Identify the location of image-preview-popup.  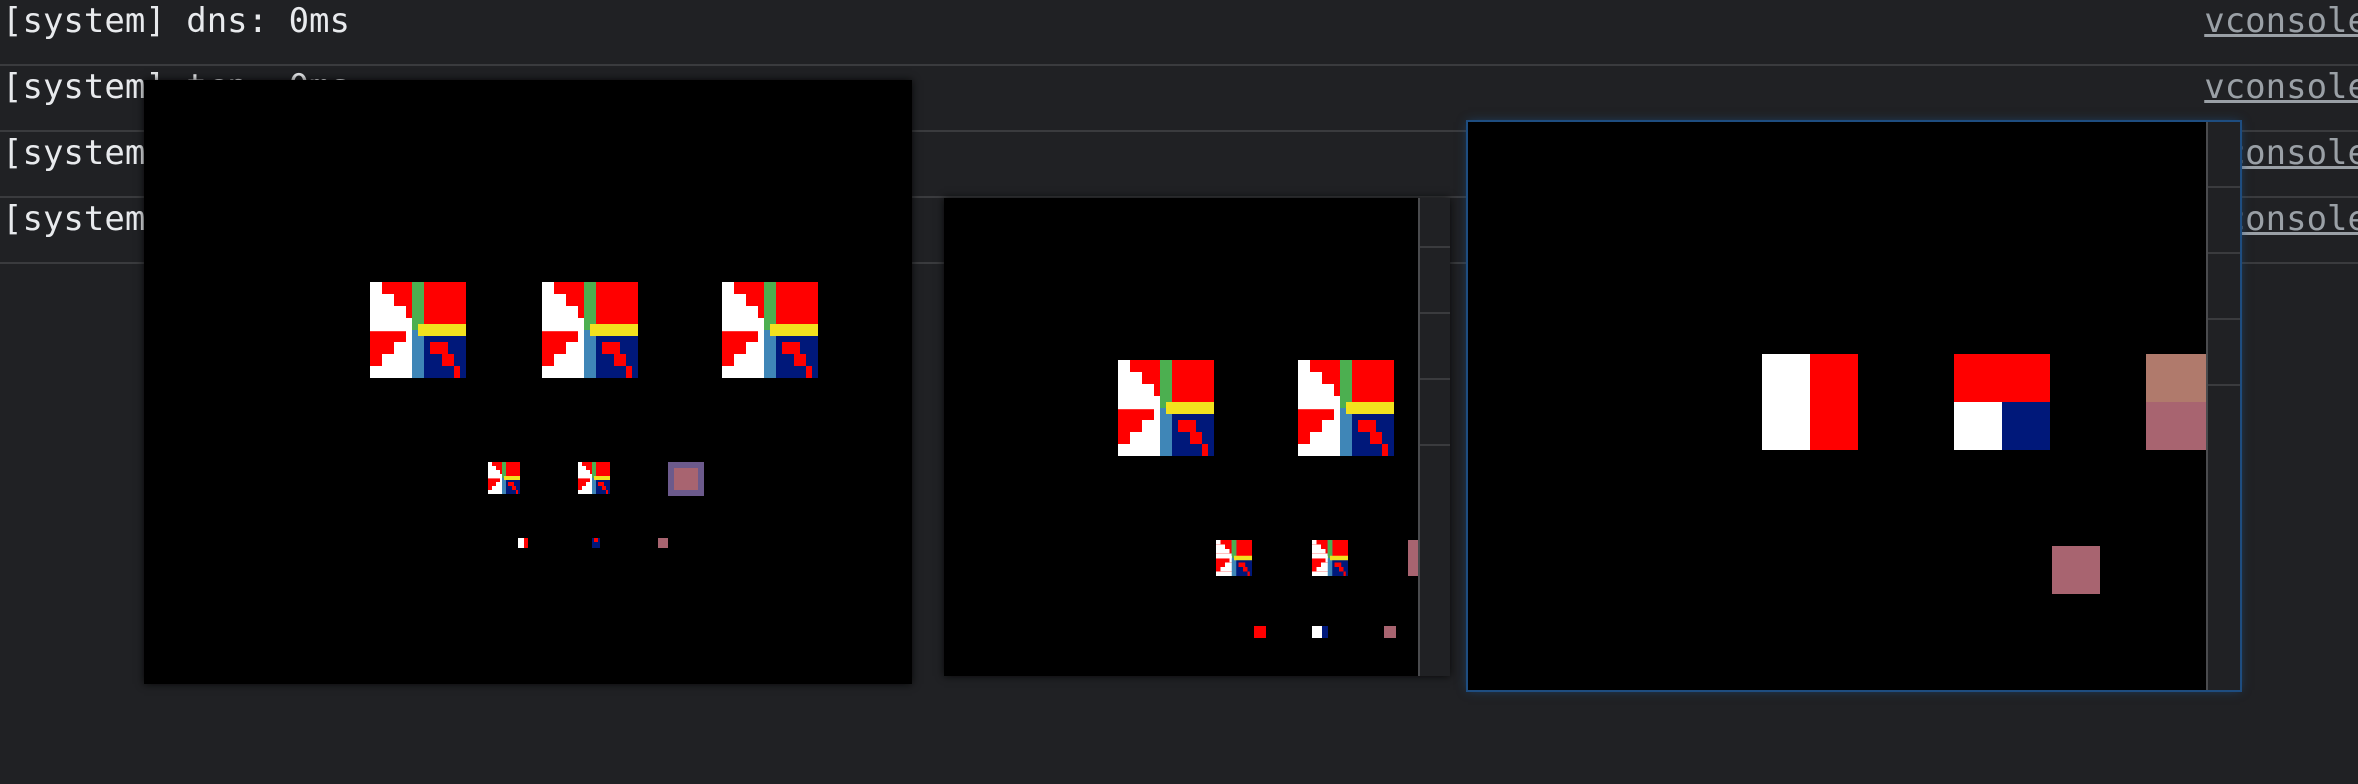
(1197, 437).